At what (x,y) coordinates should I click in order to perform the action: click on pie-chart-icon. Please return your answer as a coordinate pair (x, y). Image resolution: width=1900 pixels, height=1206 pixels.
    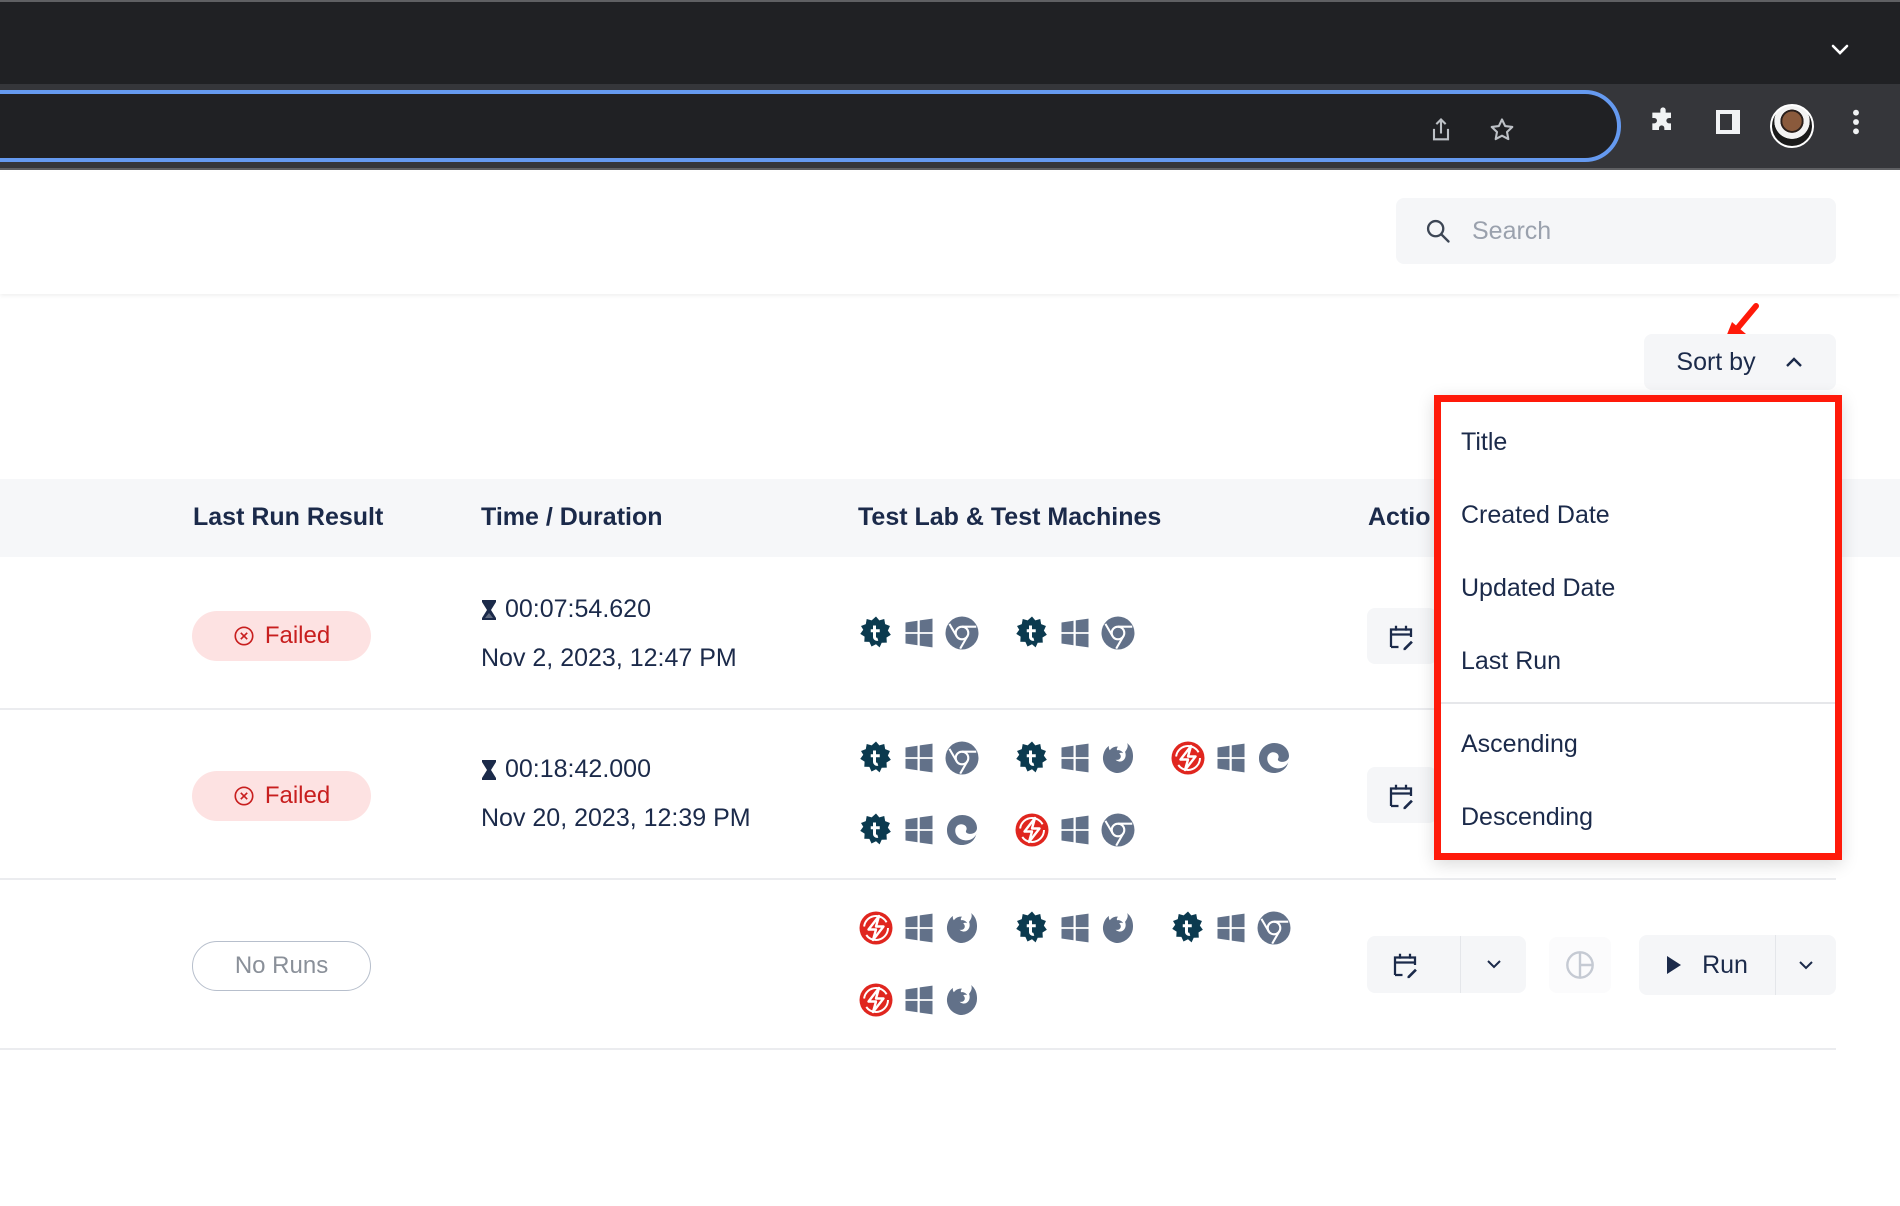
    Looking at the image, I should click on (1580, 965).